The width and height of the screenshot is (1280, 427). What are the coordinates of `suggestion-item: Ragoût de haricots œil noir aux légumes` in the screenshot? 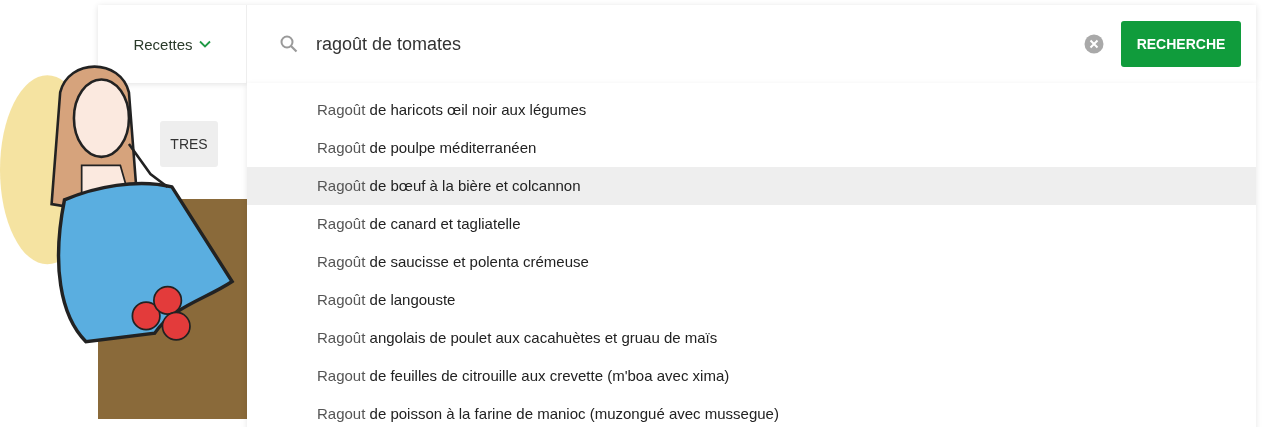 It's located at (751, 110).